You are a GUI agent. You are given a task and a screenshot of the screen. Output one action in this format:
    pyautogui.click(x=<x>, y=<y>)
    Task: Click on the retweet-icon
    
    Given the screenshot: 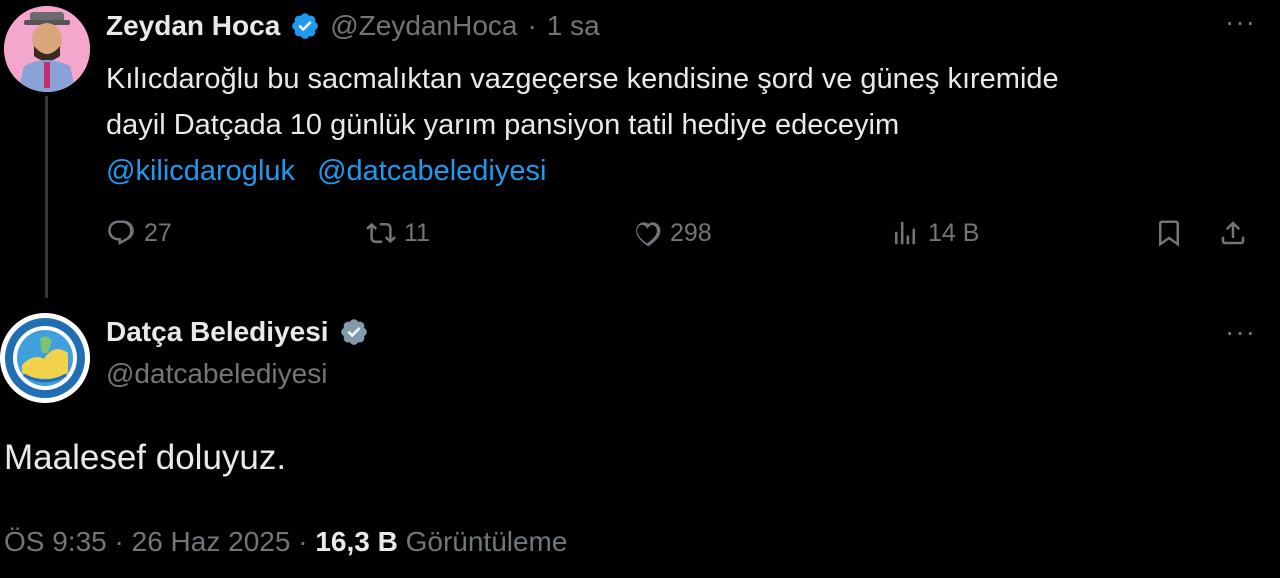 What is the action you would take?
    pyautogui.click(x=381, y=233)
    